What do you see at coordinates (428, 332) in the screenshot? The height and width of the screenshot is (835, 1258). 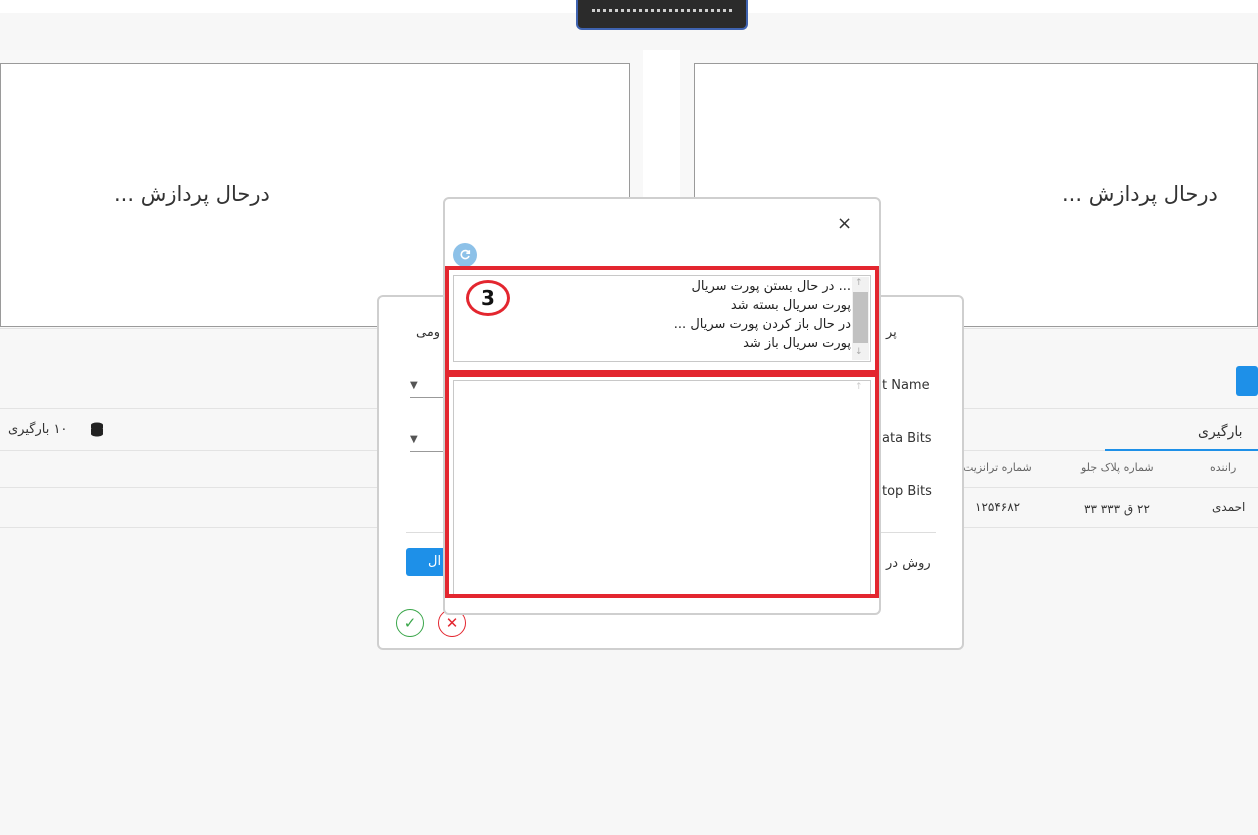 I see `back-dialog-section-left: ومی` at bounding box center [428, 332].